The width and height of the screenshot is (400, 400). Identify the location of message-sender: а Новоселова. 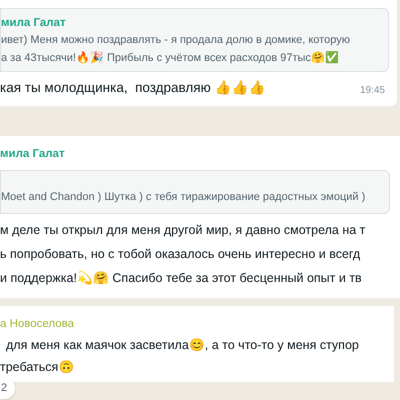
(37, 324).